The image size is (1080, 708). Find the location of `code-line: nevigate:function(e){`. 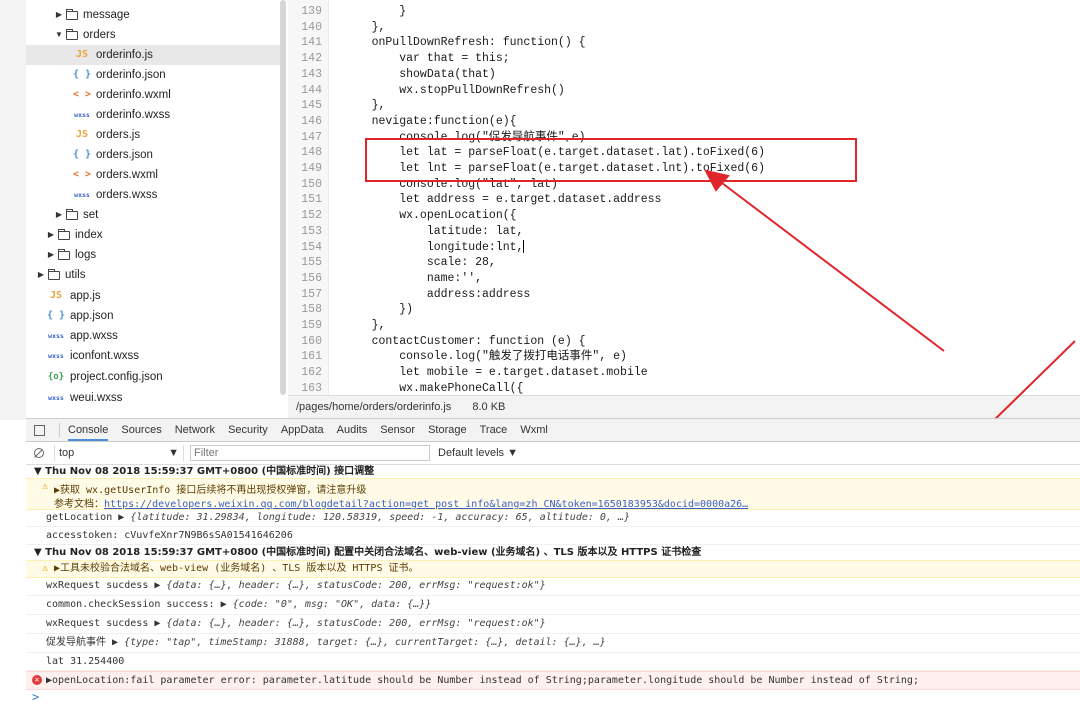

code-line: nevigate:function(e){ is located at coordinates (430, 122).